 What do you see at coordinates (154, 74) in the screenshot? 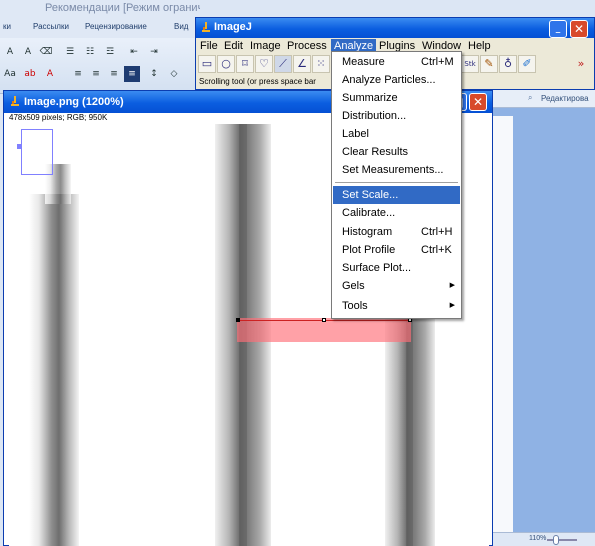
I see `line-spacing-icon: ↕` at bounding box center [154, 74].